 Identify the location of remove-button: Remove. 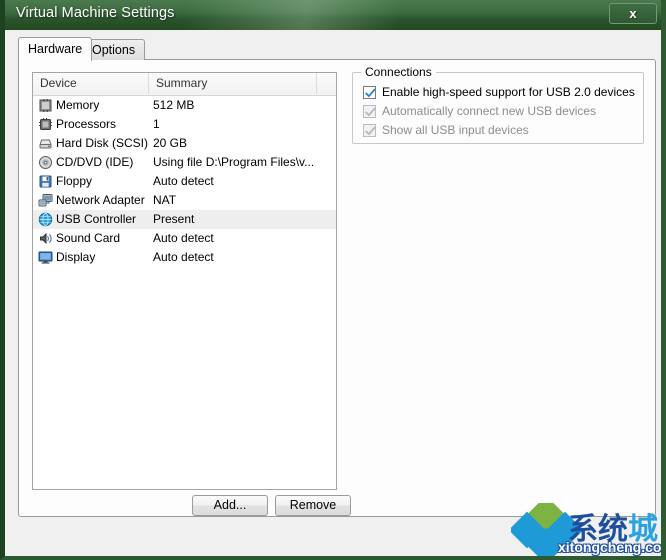
(313, 505).